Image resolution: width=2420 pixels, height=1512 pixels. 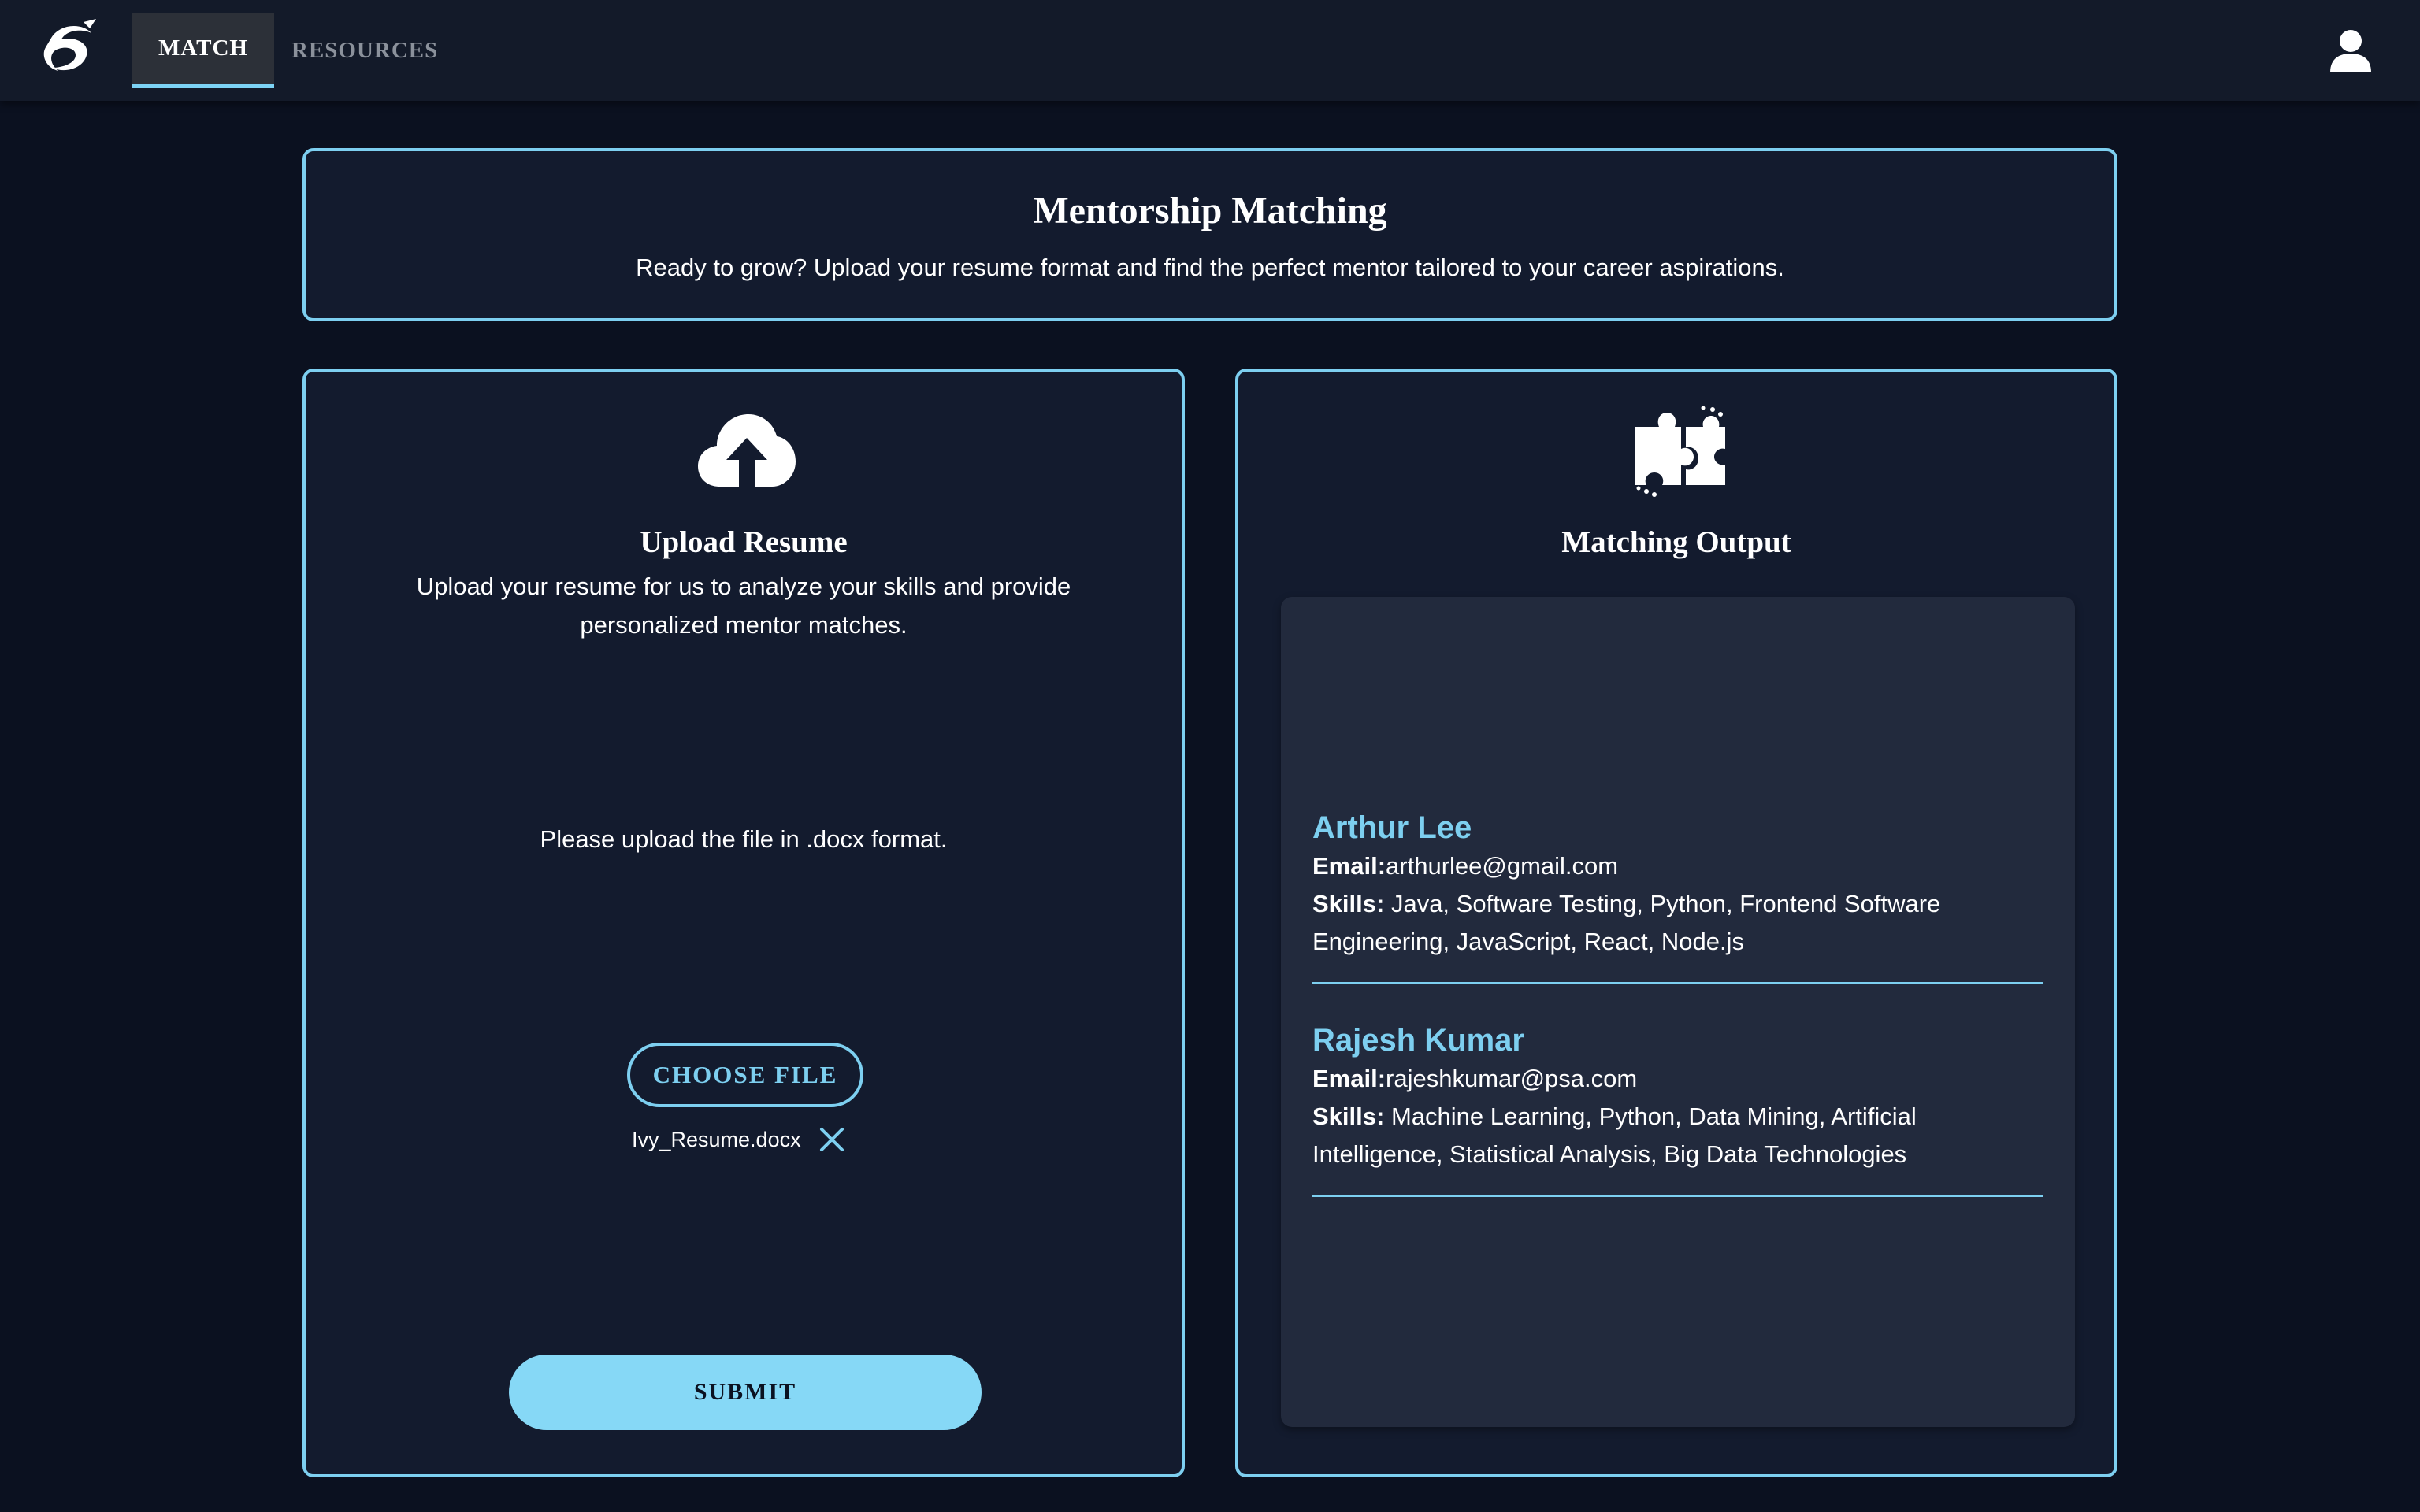 What do you see at coordinates (1418, 1040) in the screenshot?
I see `mentor-name: Rajesh Kumar` at bounding box center [1418, 1040].